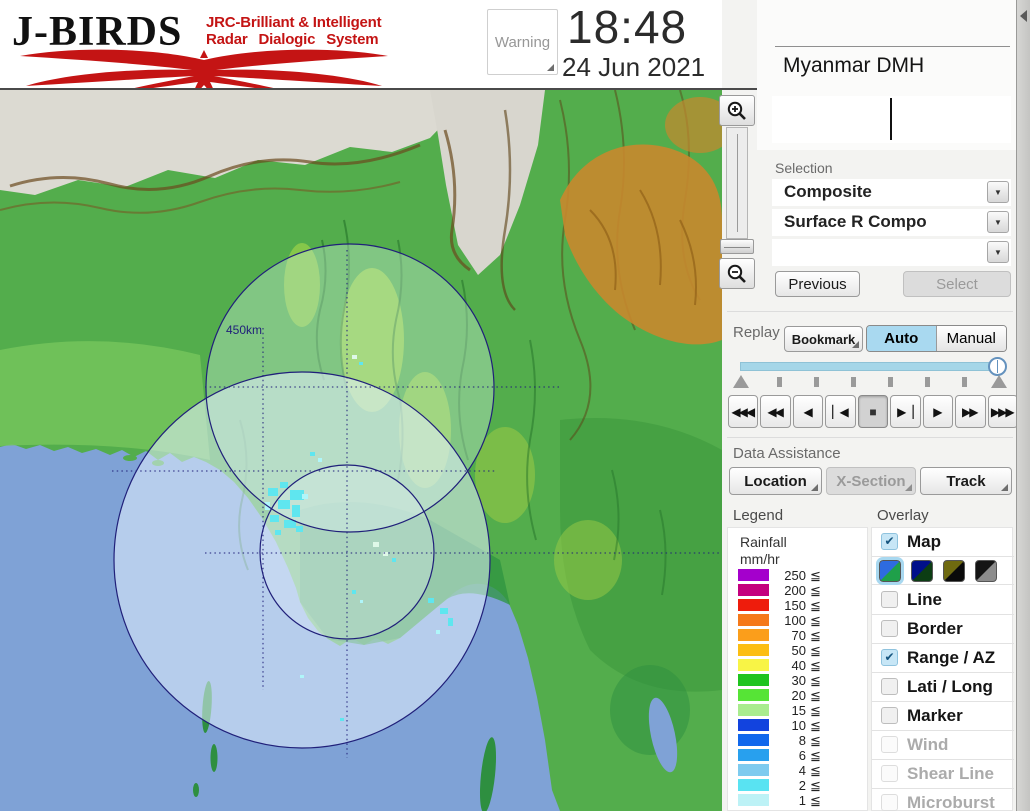 This screenshot has height=811, width=1030. I want to click on line-checkbox, so click(889, 599).